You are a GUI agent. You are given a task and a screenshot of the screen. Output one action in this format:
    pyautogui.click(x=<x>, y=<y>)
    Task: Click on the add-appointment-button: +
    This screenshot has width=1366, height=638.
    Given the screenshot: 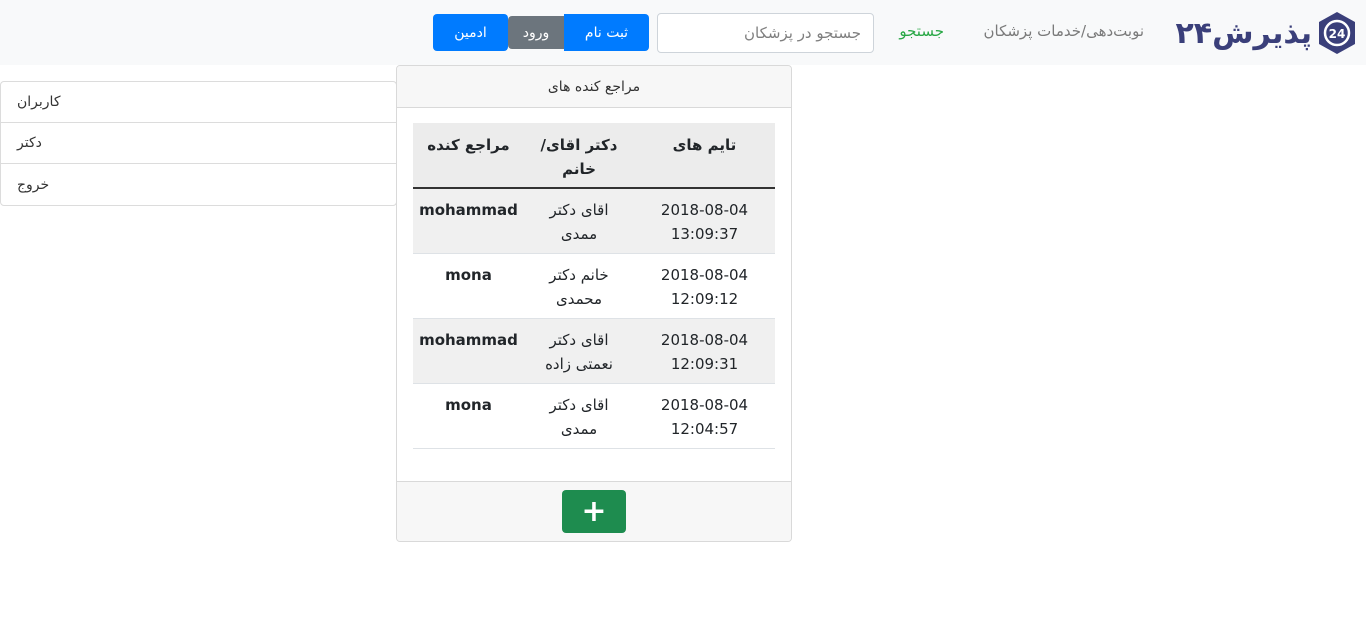 What is the action you would take?
    pyautogui.click(x=594, y=511)
    